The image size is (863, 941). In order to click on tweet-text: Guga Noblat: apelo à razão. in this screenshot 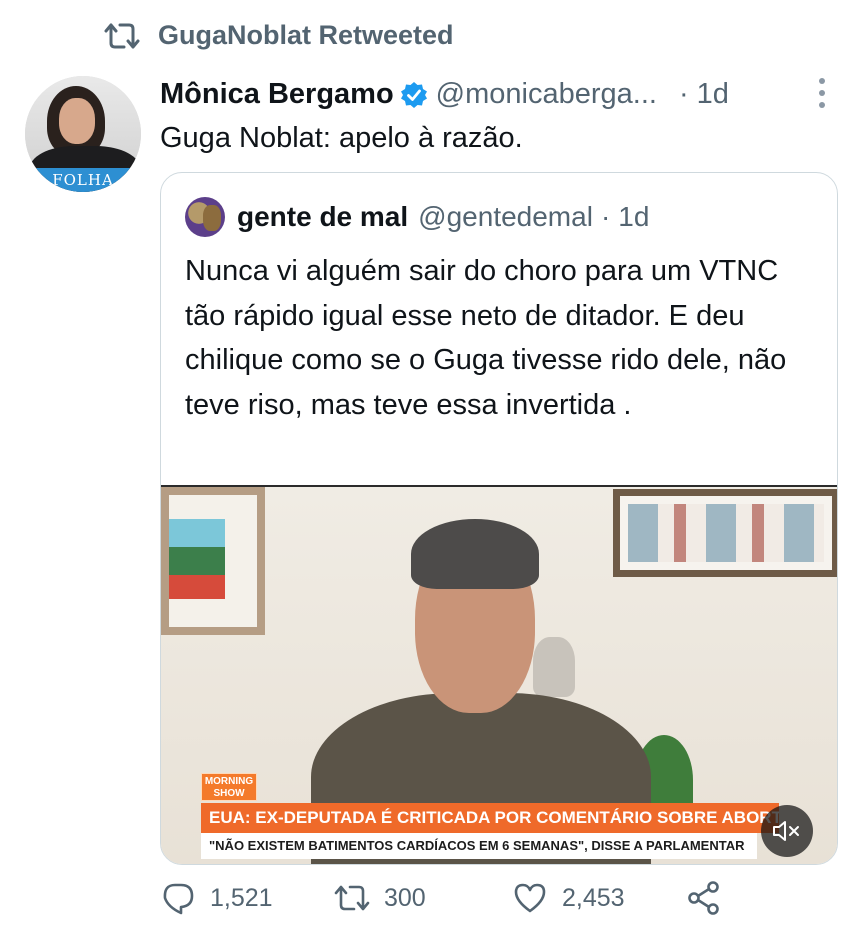, I will do `click(341, 138)`.